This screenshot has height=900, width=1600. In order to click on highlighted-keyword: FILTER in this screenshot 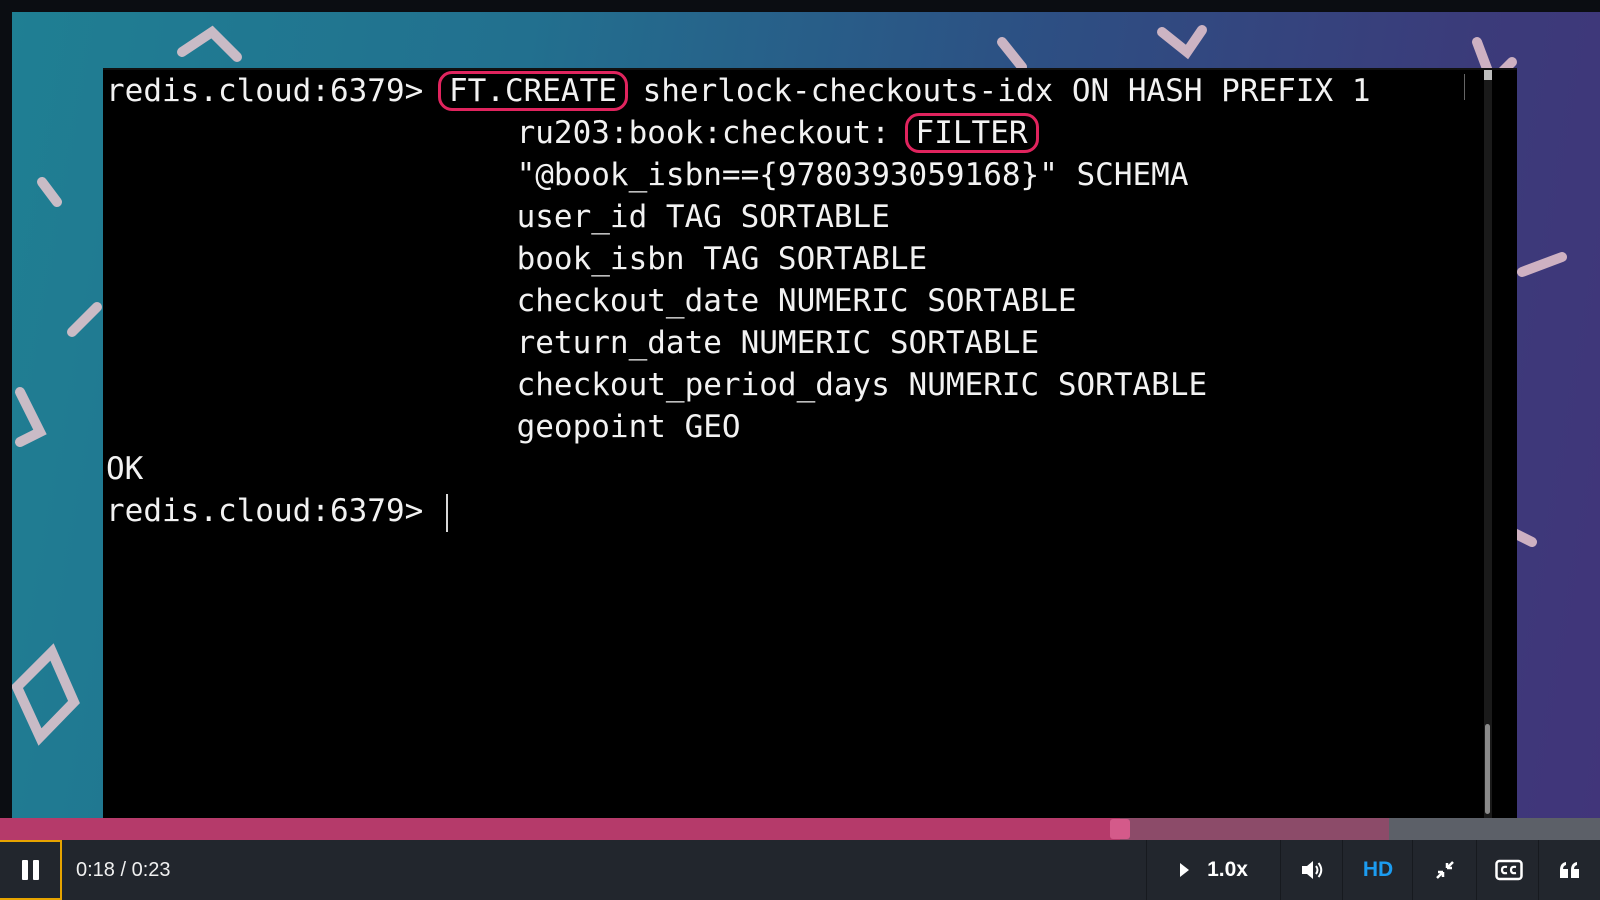, I will do `click(971, 133)`.